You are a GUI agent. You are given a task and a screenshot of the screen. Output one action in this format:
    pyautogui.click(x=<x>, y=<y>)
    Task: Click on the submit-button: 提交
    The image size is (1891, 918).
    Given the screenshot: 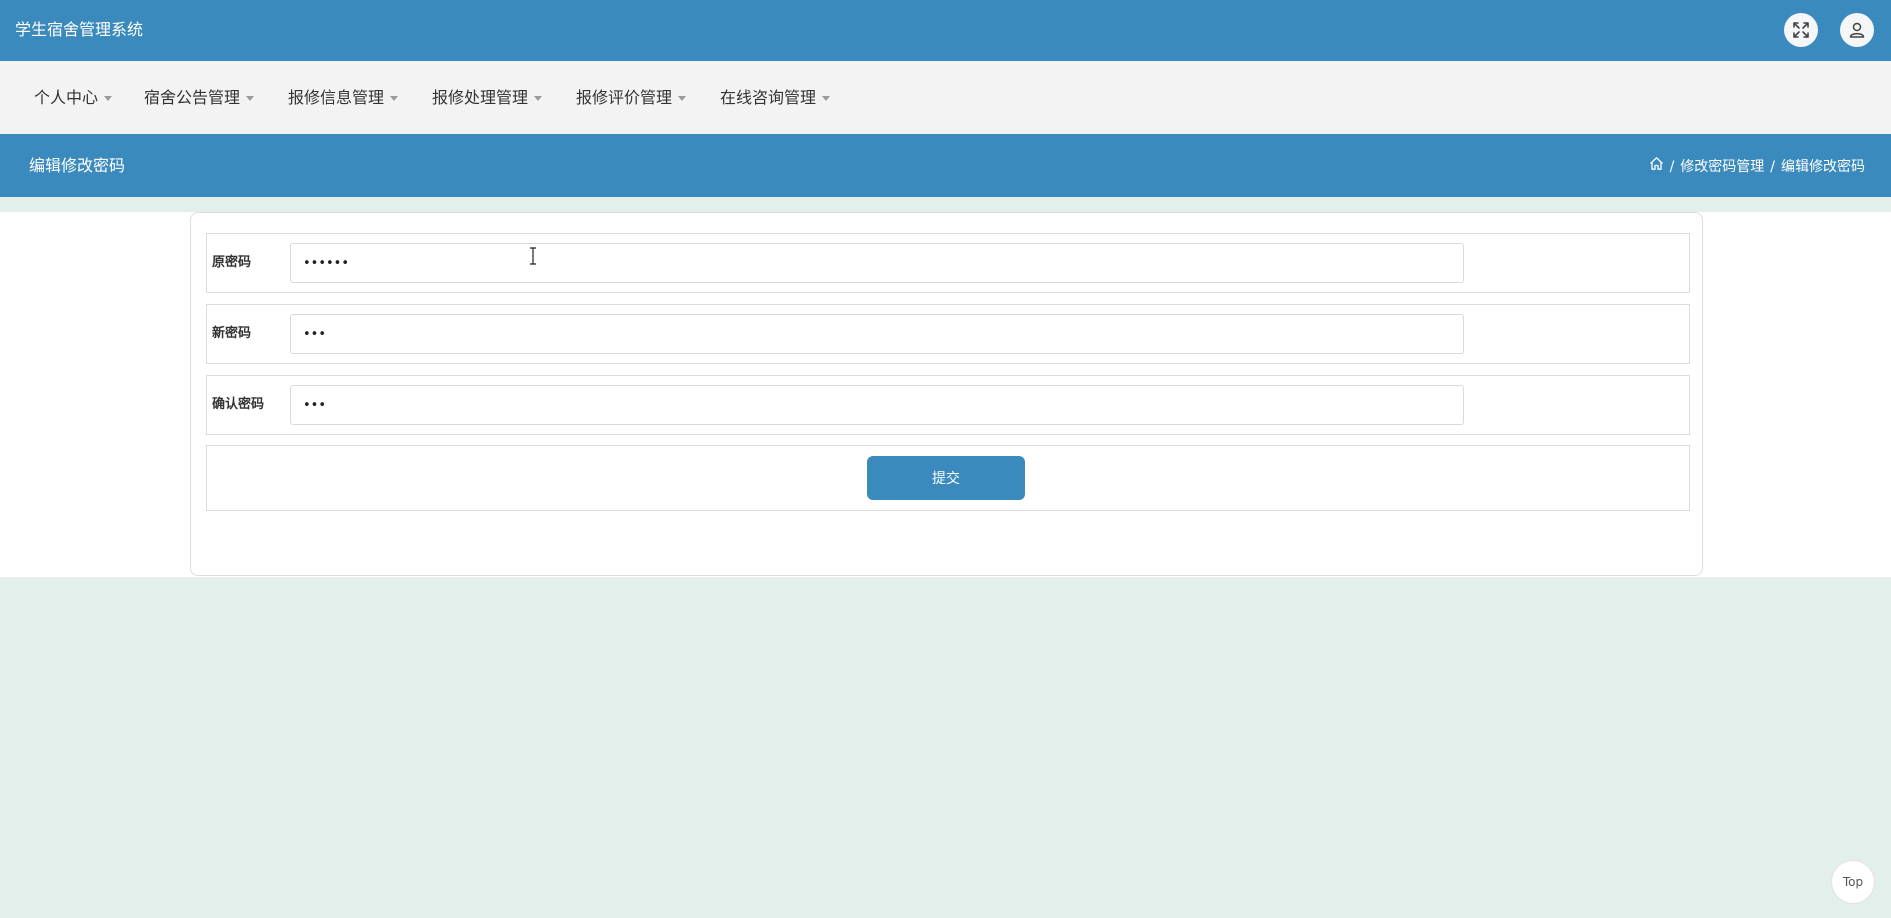 What is the action you would take?
    pyautogui.click(x=946, y=478)
    